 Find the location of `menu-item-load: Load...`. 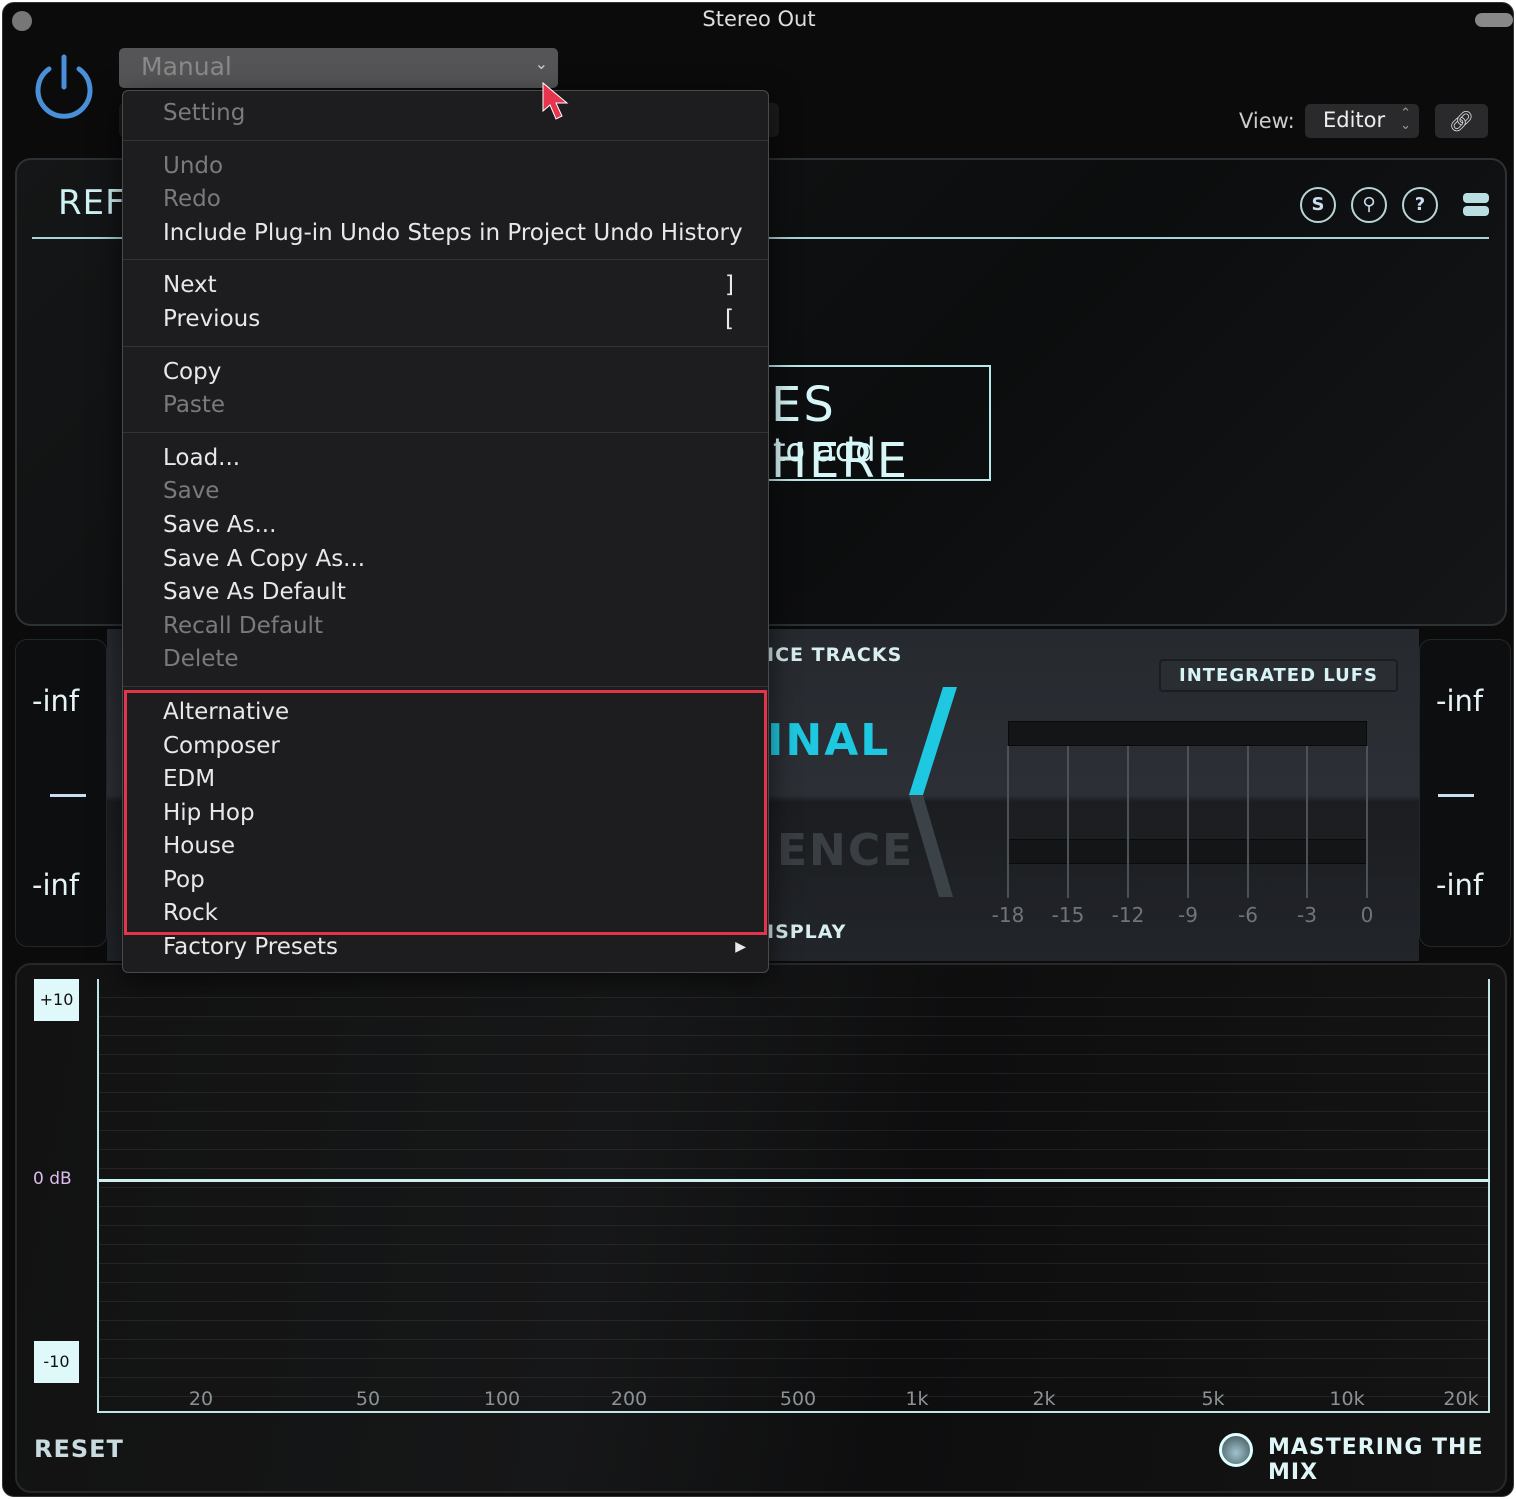

menu-item-load: Load... is located at coordinates (445, 459).